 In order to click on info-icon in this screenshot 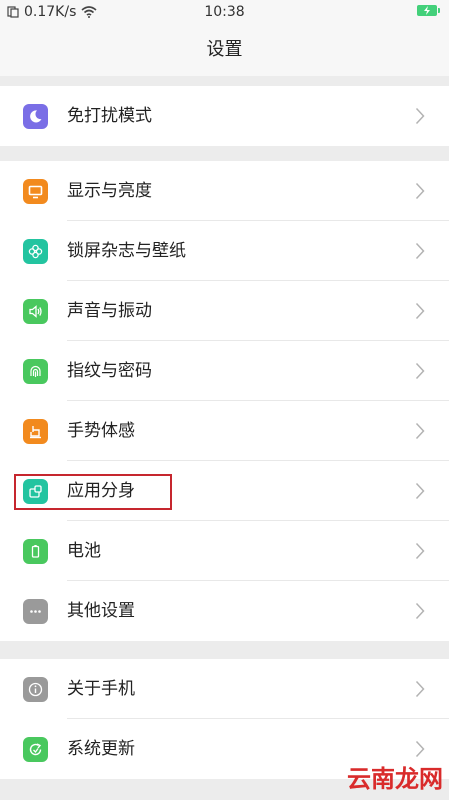, I will do `click(35, 689)`.